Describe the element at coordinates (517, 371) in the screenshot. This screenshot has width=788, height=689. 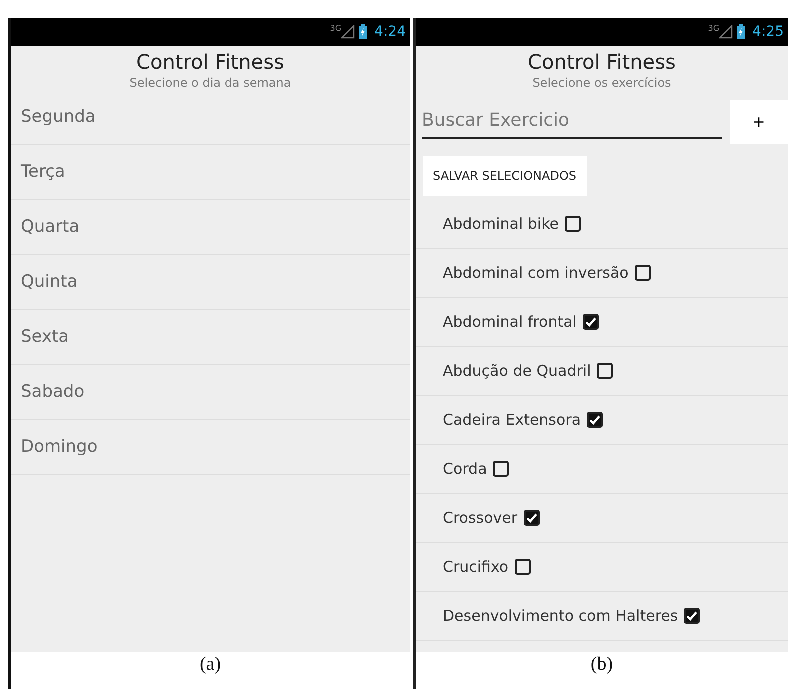
I see `exercise-label: Abdução de Quadril` at that location.